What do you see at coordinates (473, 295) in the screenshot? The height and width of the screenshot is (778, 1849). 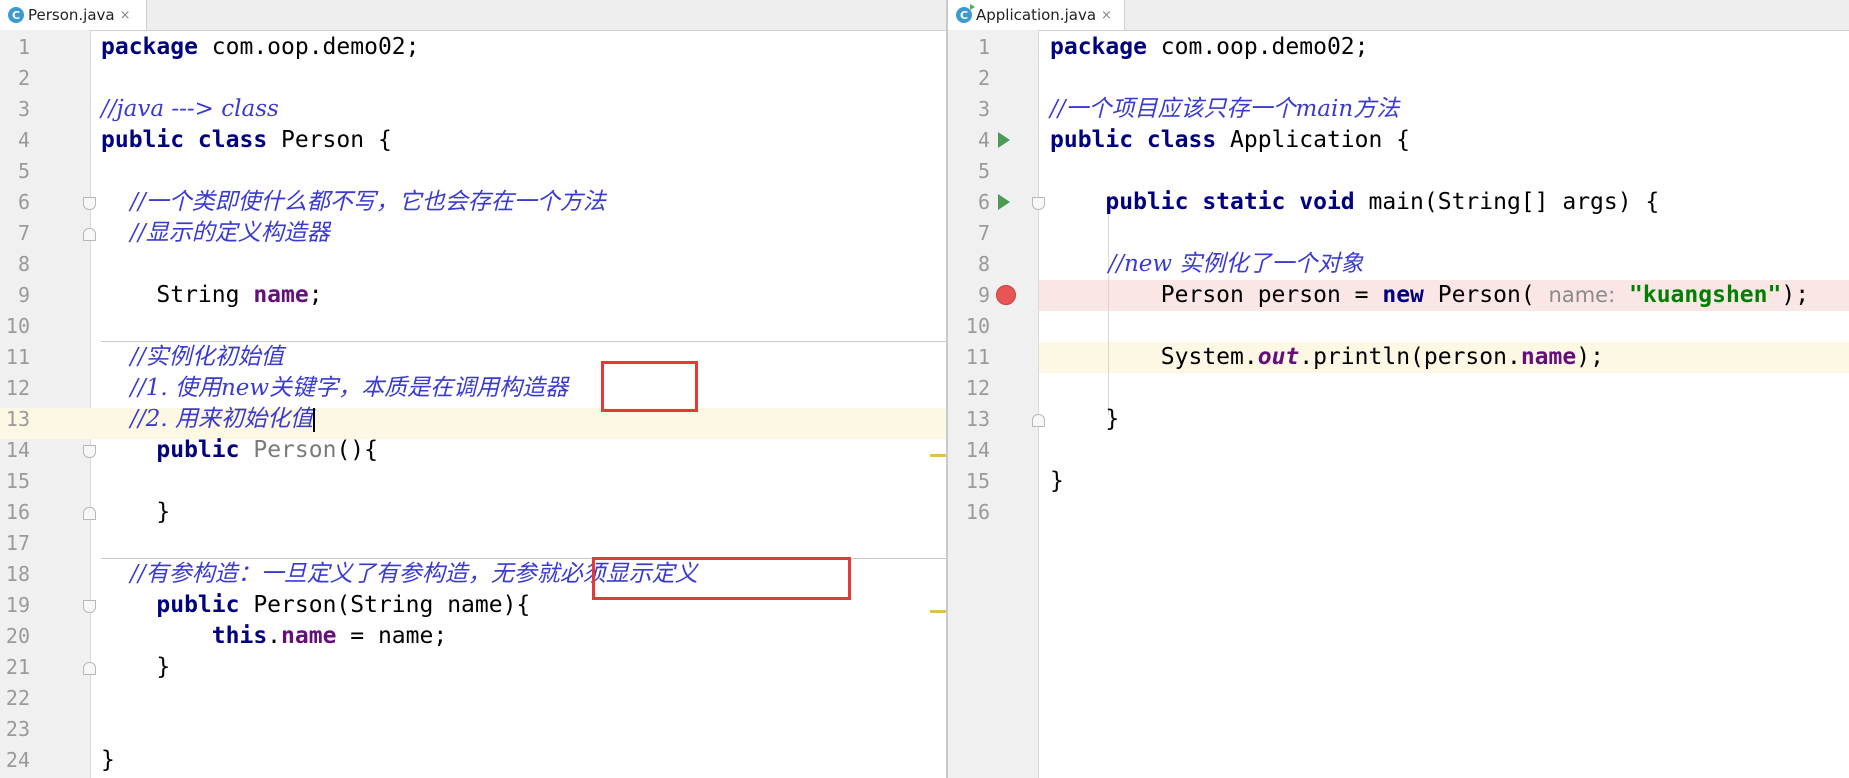 I see `code-line: 9 String name;` at bounding box center [473, 295].